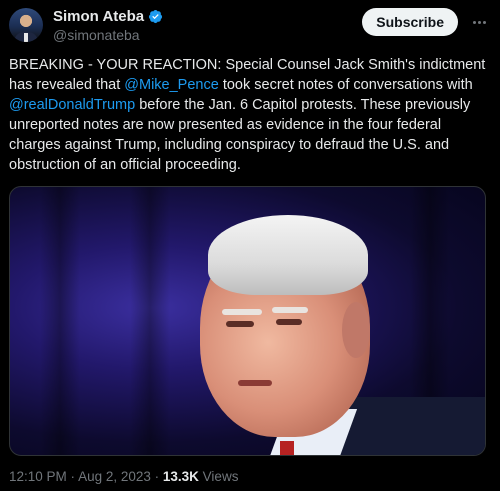 This screenshot has width=500, height=491. I want to click on avatar, so click(26, 25).